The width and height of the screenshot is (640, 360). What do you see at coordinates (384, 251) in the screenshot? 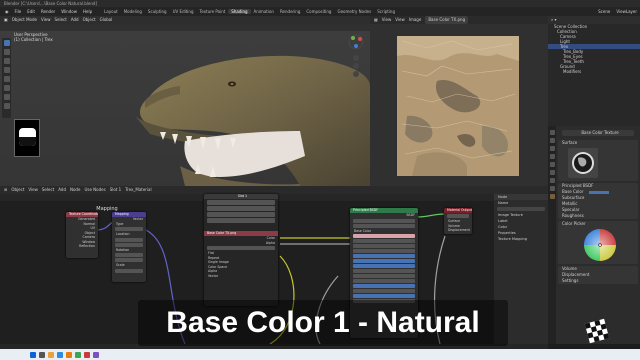
I see `subsurface-color-field` at bounding box center [384, 251].